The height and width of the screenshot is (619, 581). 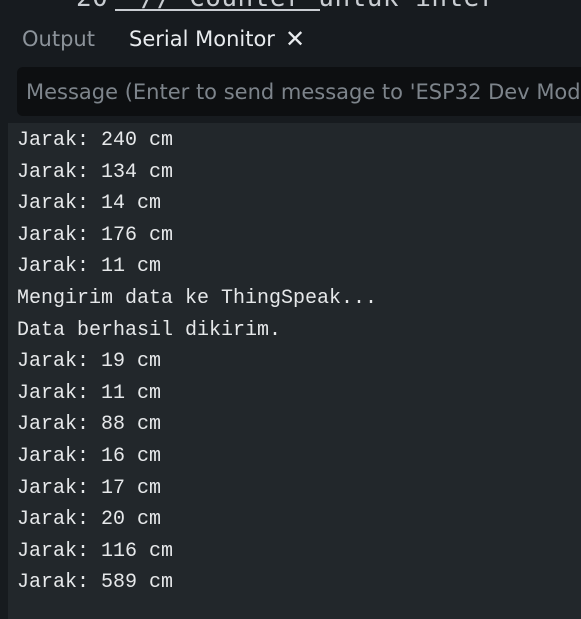 I want to click on serial-line: Jarak: 134 cm, so click(x=95, y=172).